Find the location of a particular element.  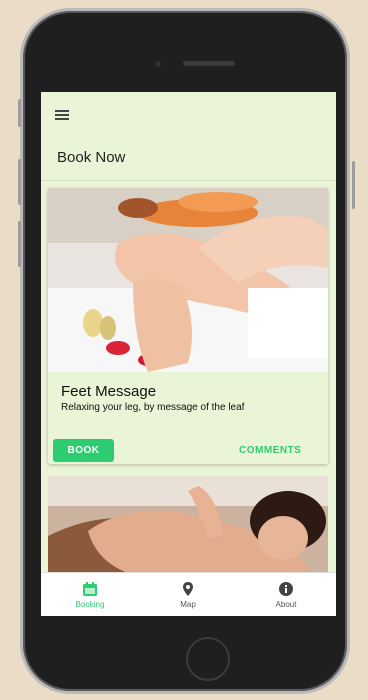

nav-label-map: Map is located at coordinates (188, 604).